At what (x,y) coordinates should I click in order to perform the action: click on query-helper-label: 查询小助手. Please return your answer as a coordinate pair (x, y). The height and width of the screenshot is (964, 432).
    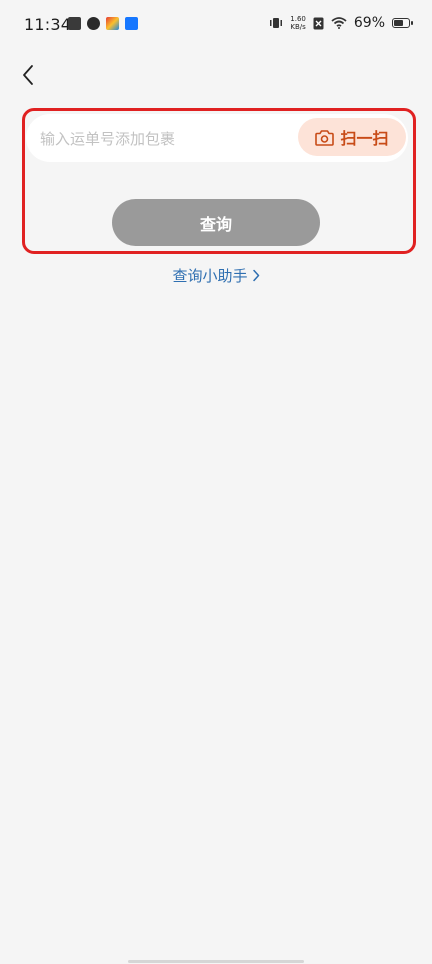
    Looking at the image, I should click on (210, 275).